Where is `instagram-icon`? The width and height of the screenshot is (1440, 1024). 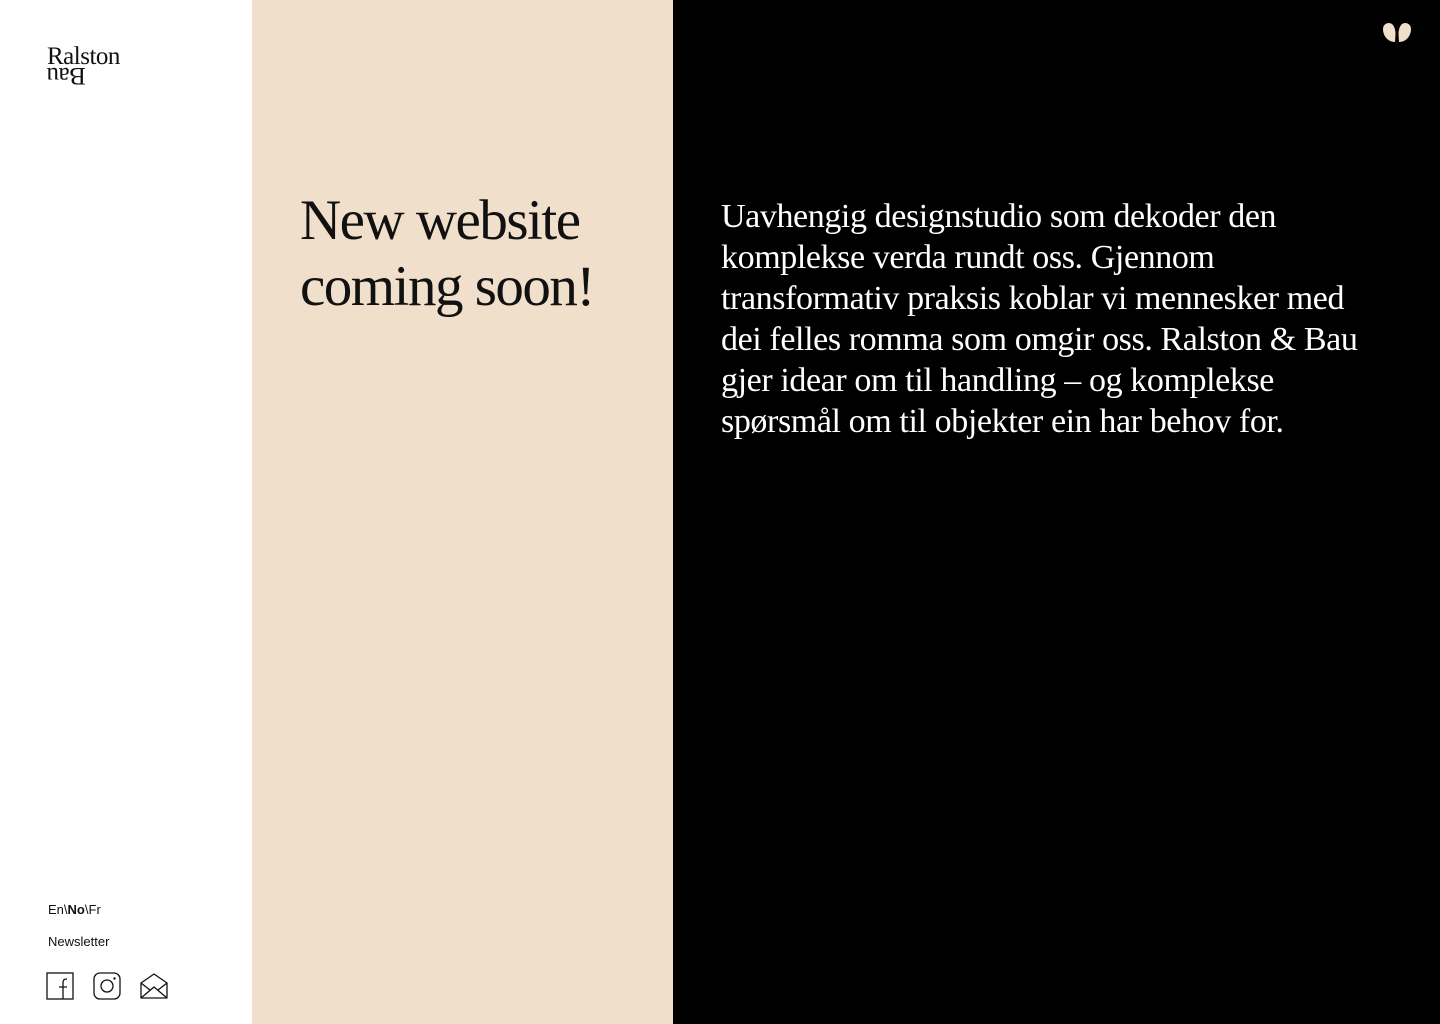
instagram-icon is located at coordinates (107, 986).